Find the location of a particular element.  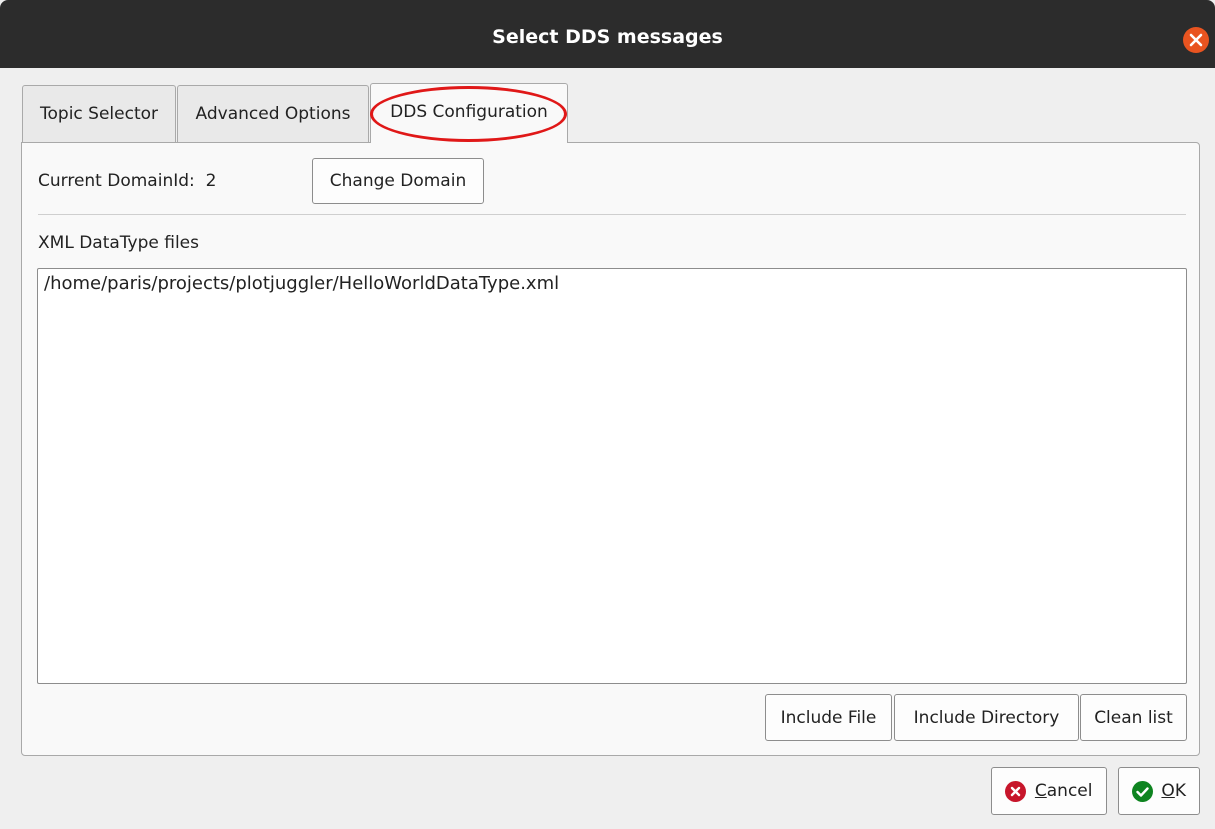

cancel-button: Cancel is located at coordinates (1049, 791).